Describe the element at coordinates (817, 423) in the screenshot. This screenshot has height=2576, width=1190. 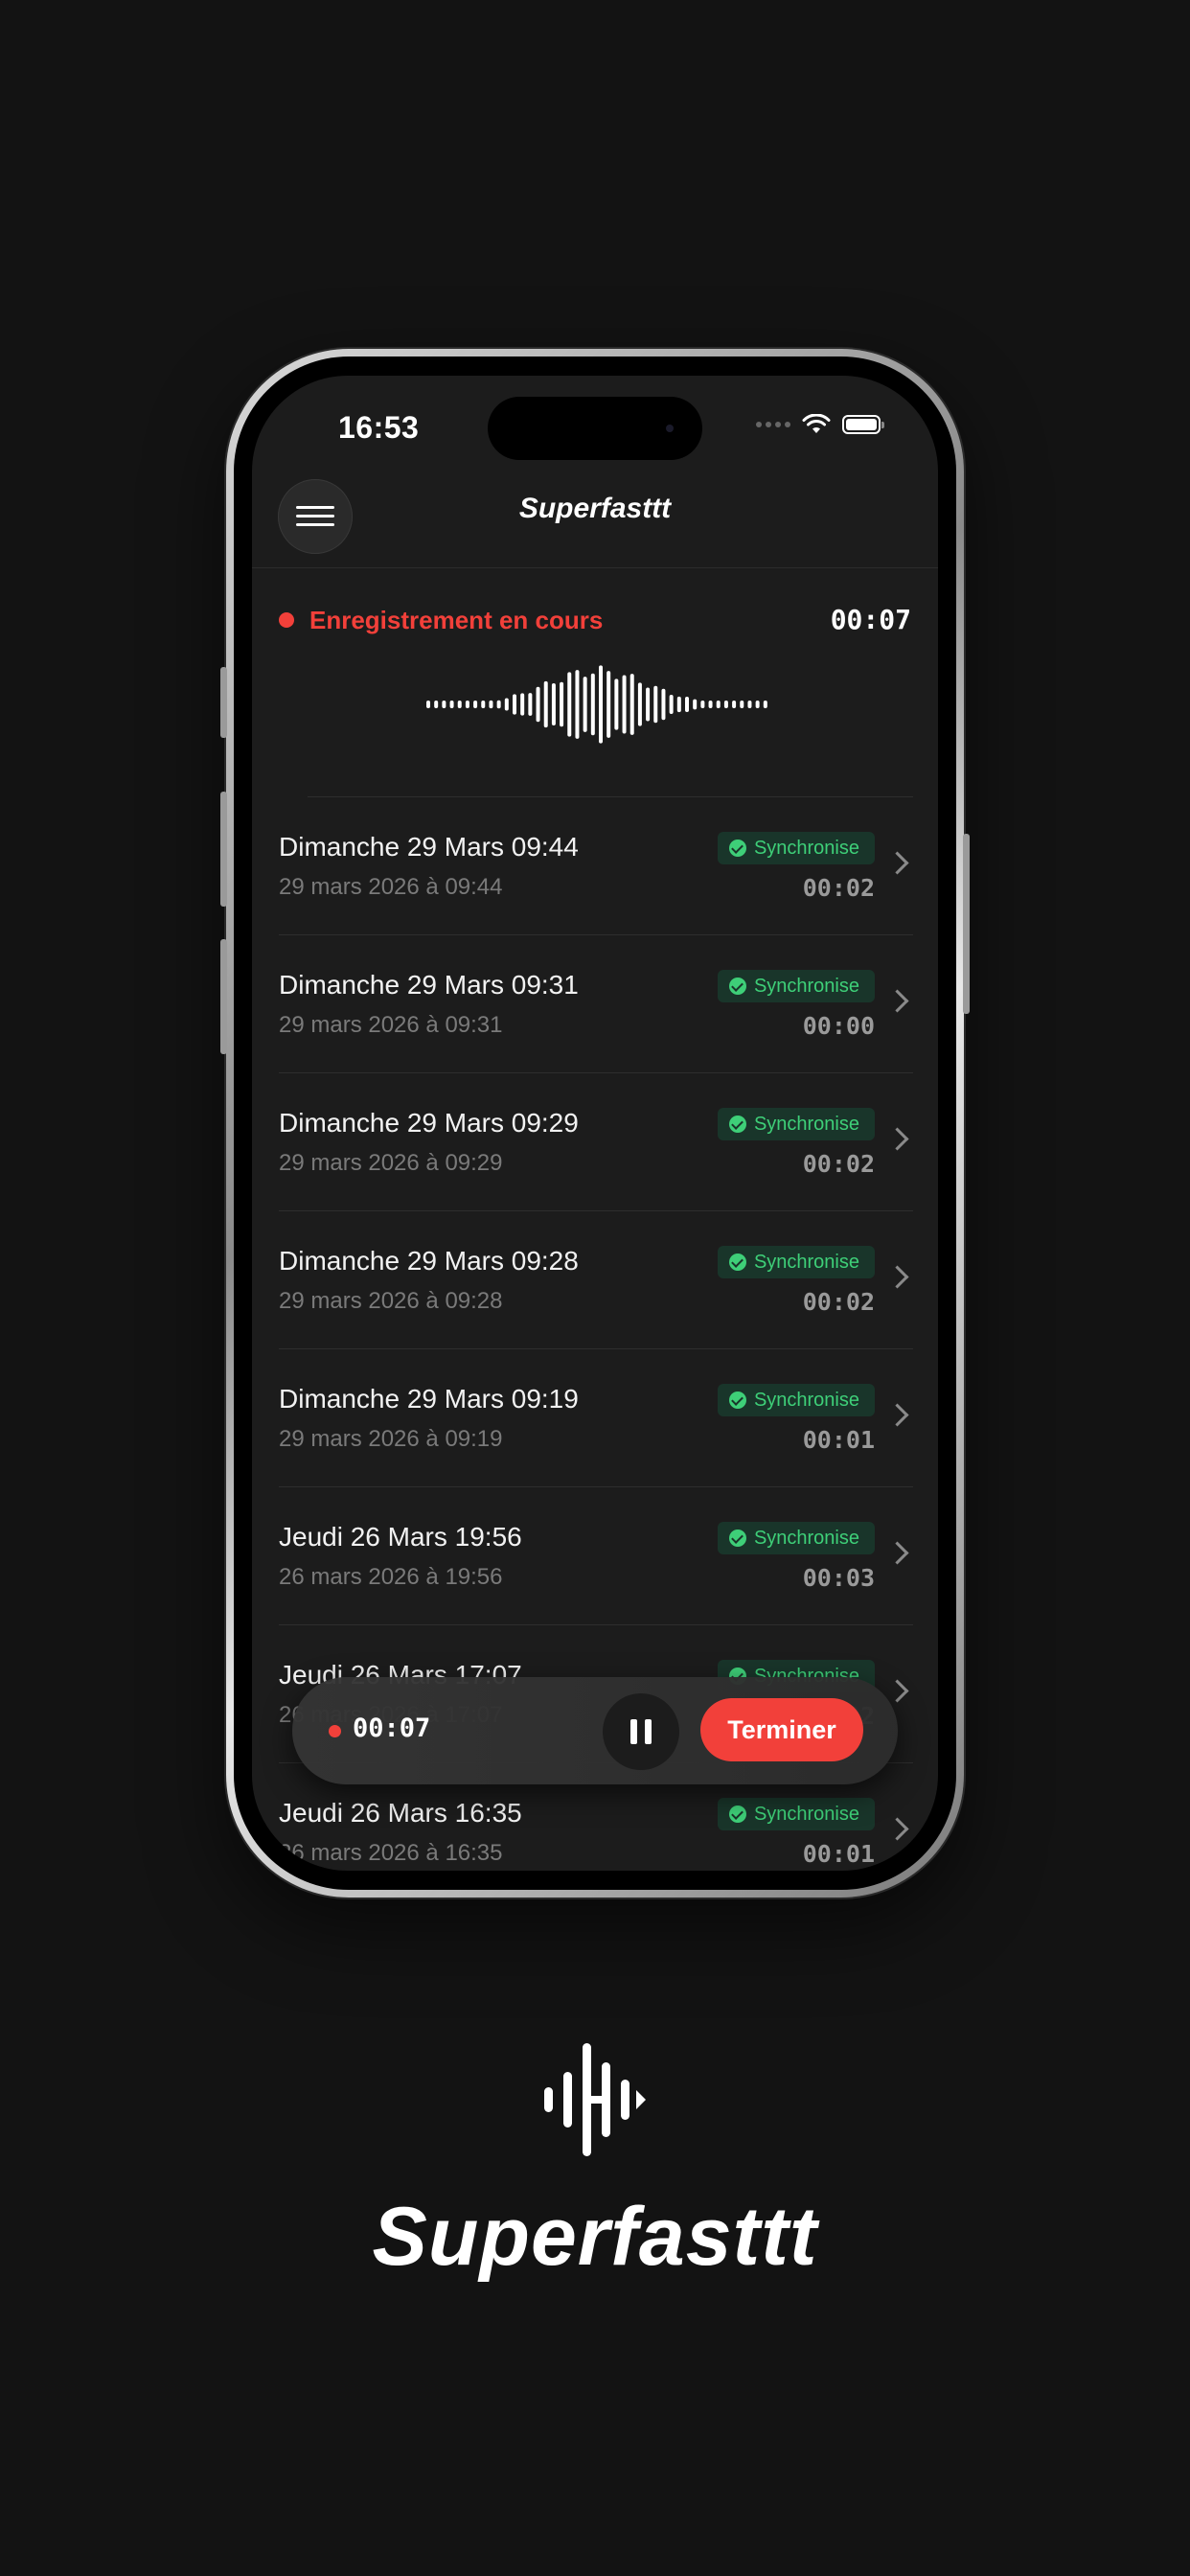
I see `wifi-icon` at that location.